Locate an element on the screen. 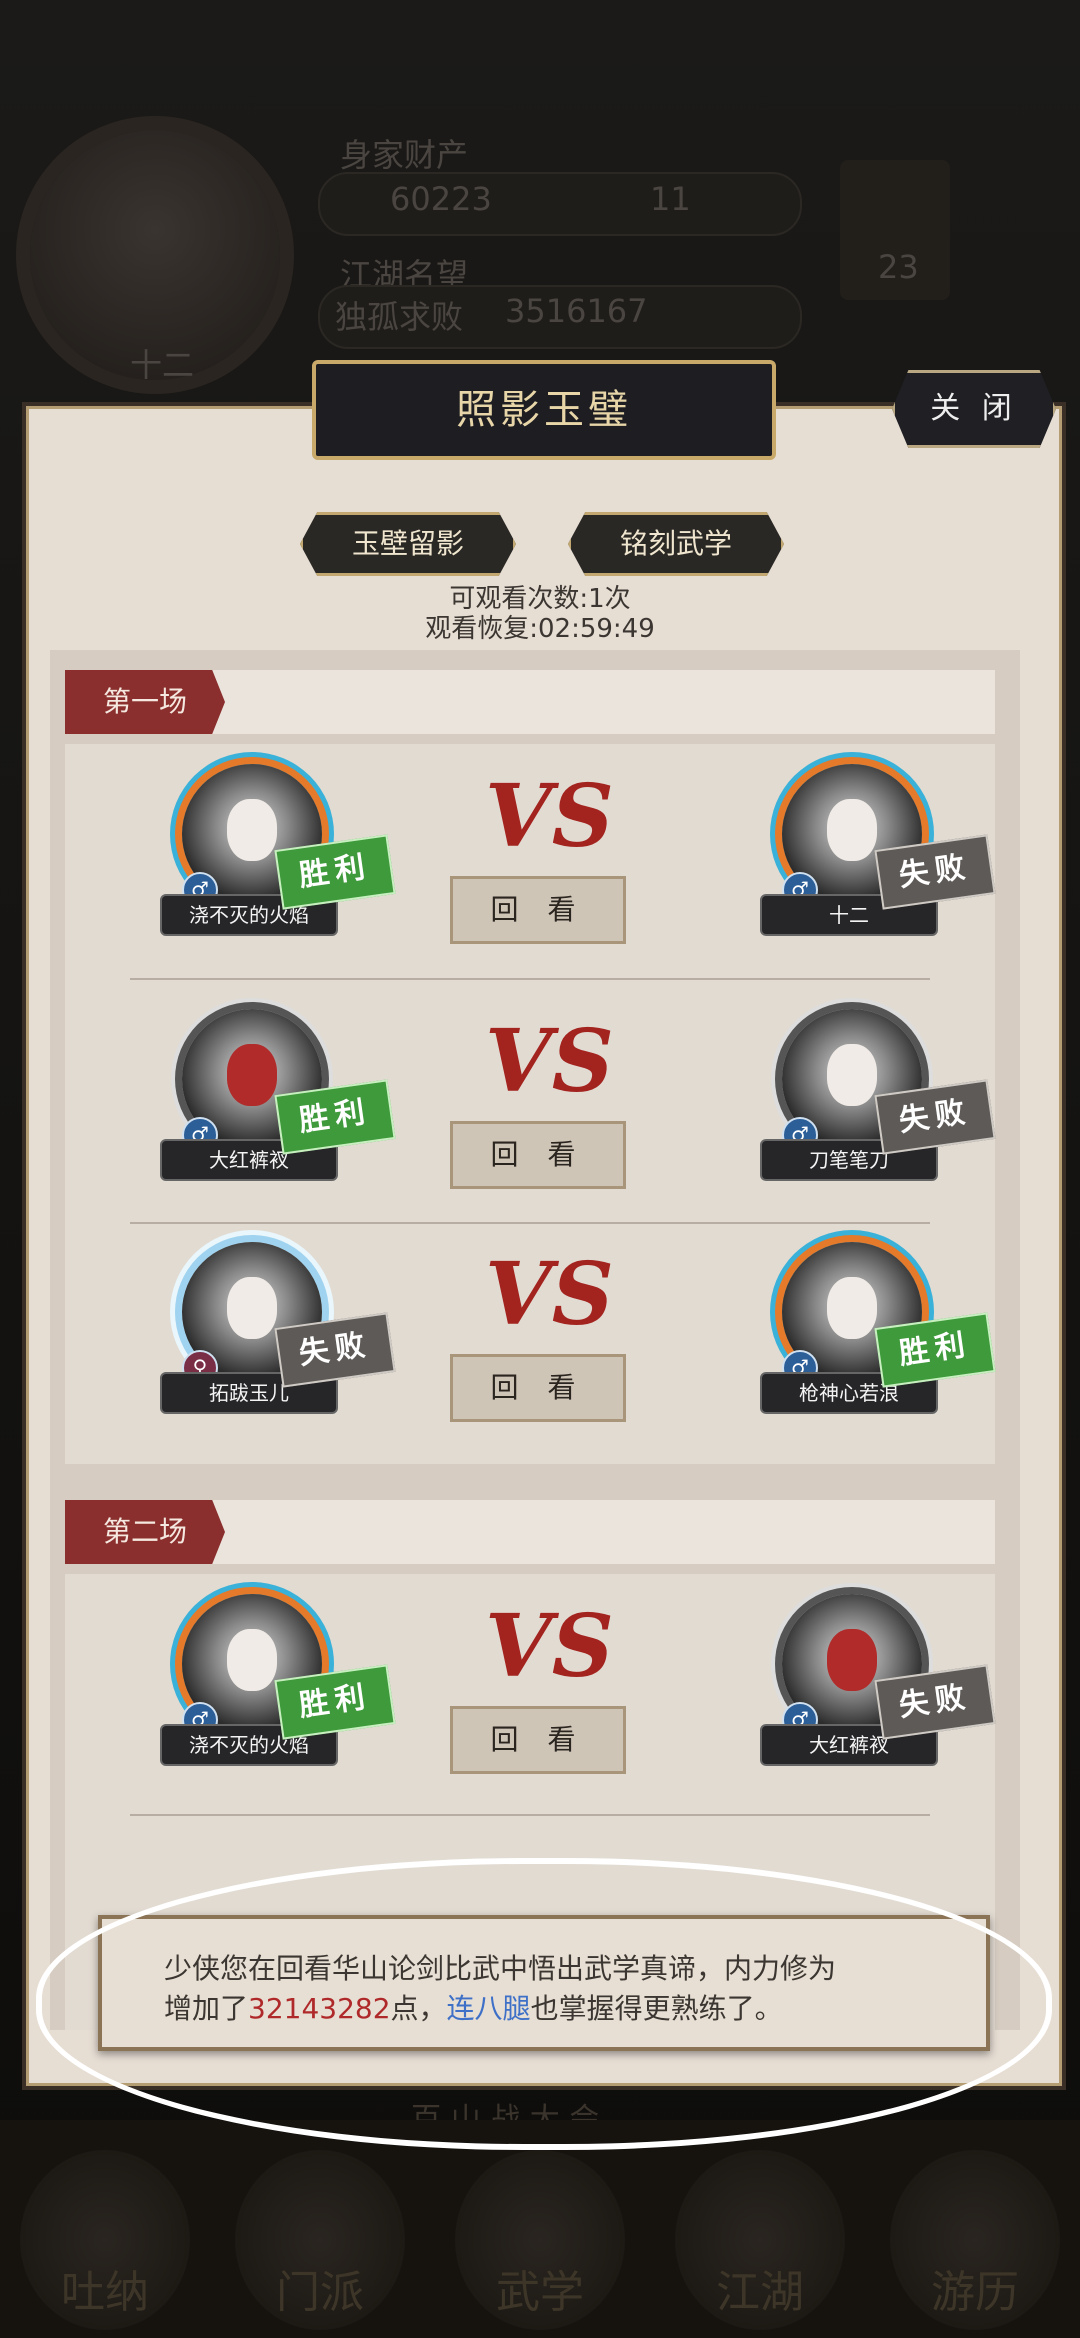 This screenshot has height=2338, width=1080. fighter-right: ♂ 刀笔笔刀 失败 is located at coordinates (878, 1104).